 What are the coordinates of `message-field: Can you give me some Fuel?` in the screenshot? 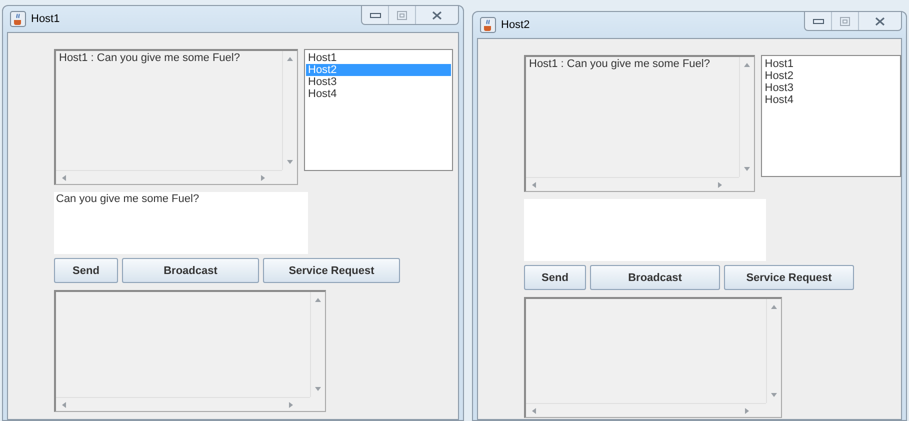 It's located at (181, 223).